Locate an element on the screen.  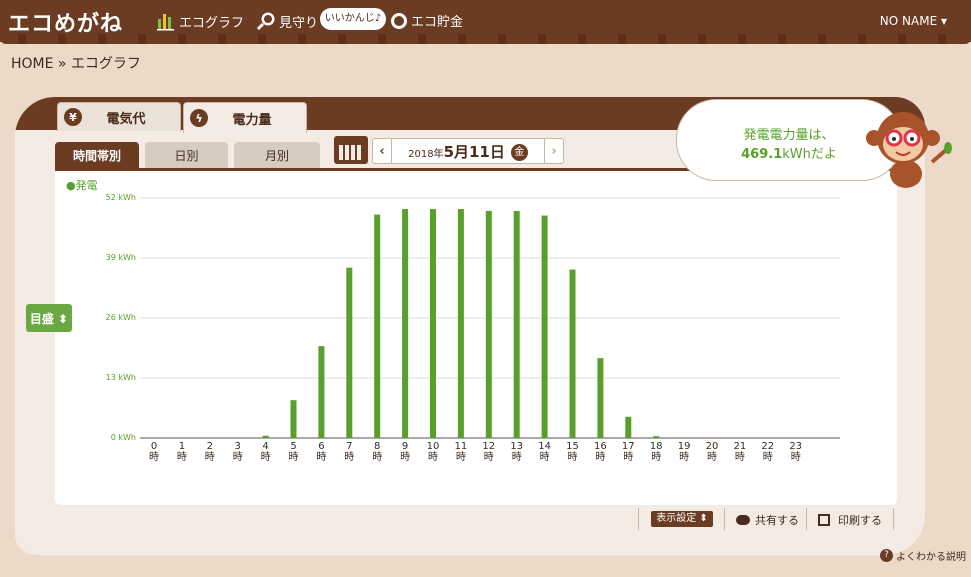
speech-bubble-icon is located at coordinates (743, 520).